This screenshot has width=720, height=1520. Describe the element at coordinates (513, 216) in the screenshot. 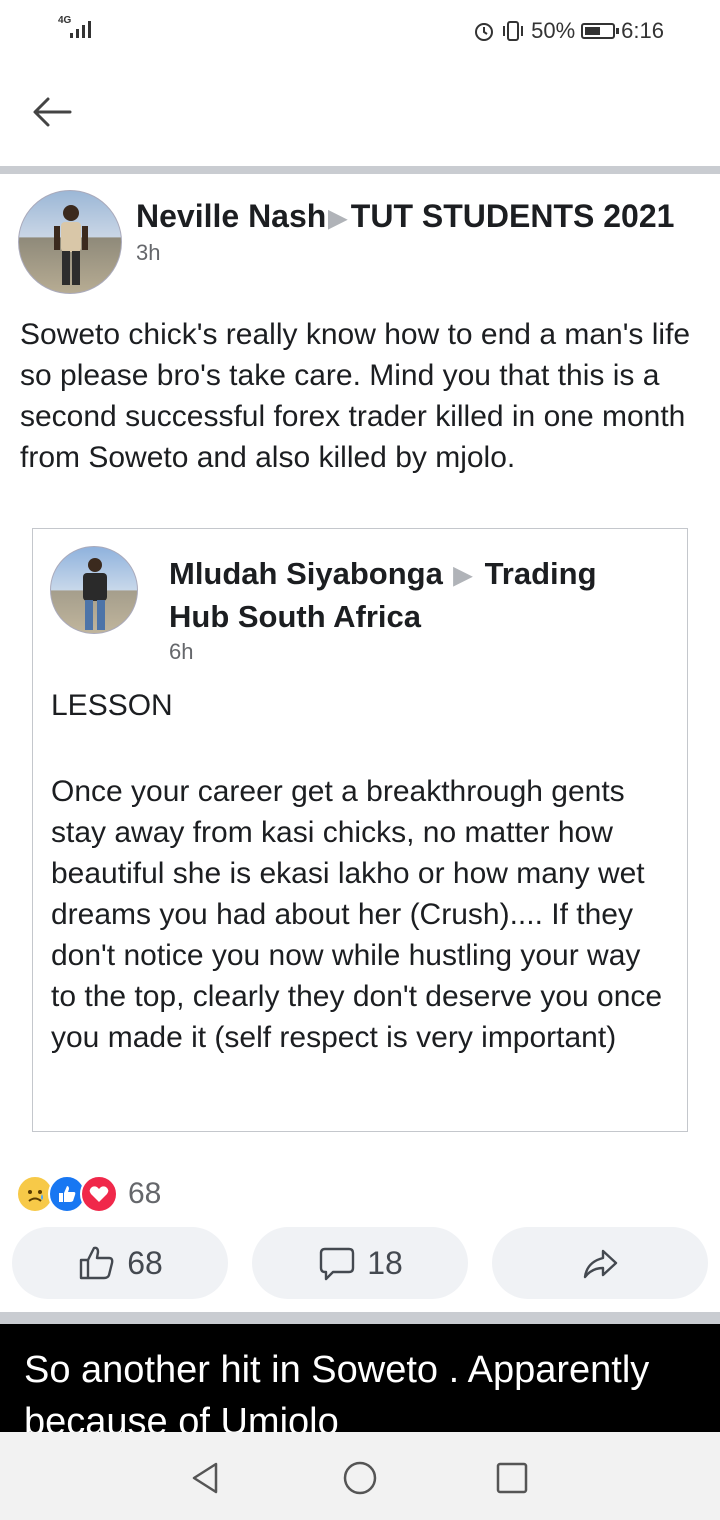

I see `group-name: TUT STUDENTS 2021` at that location.